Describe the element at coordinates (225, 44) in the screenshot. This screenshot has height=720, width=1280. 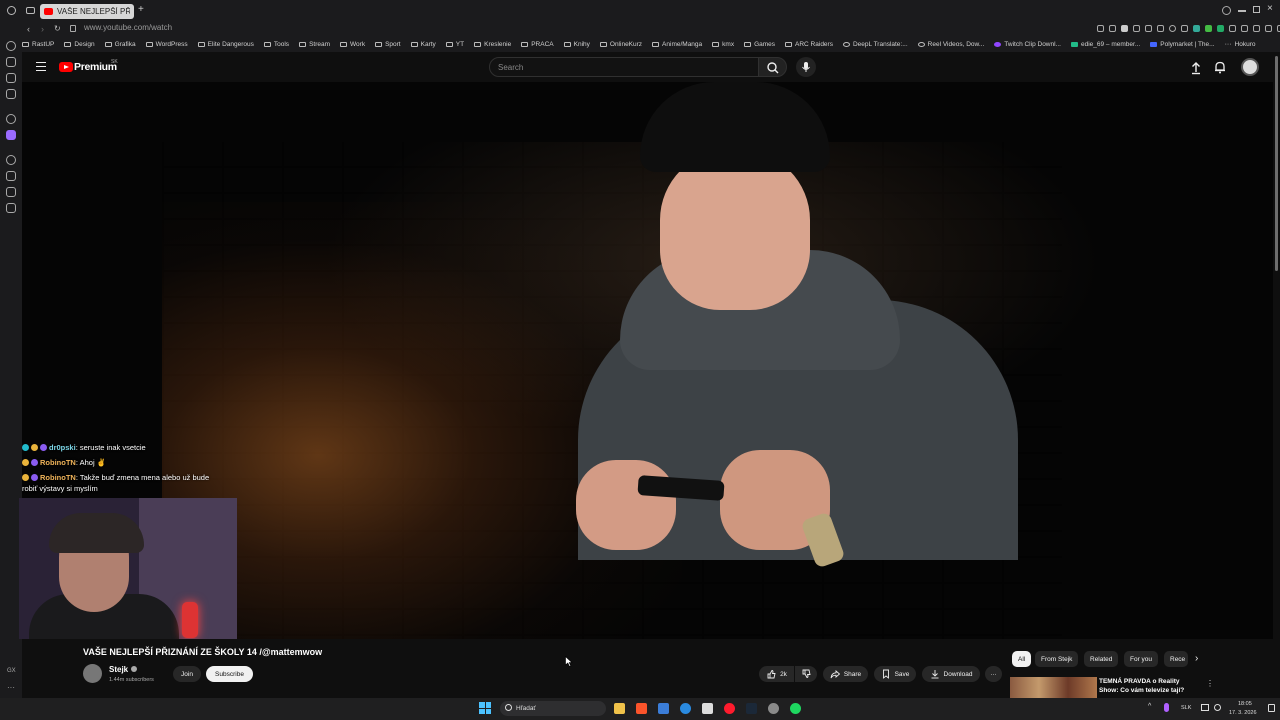
I see `bookmark-item: Elite Dangerous` at that location.